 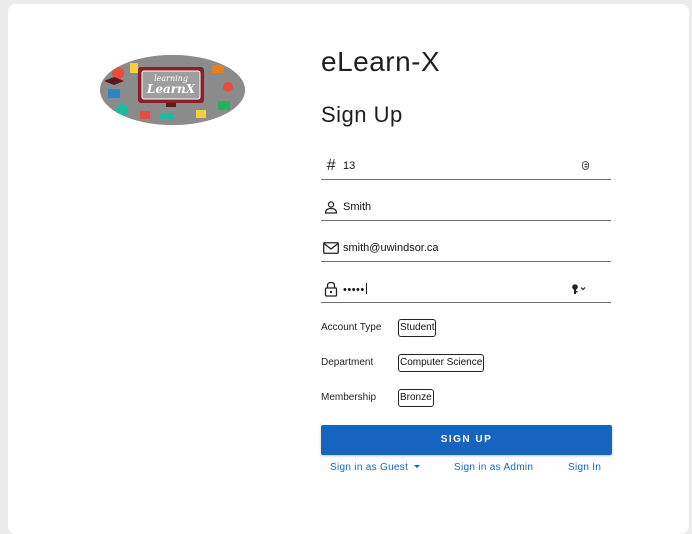 I want to click on id-field: # 13, so click(x=466, y=167).